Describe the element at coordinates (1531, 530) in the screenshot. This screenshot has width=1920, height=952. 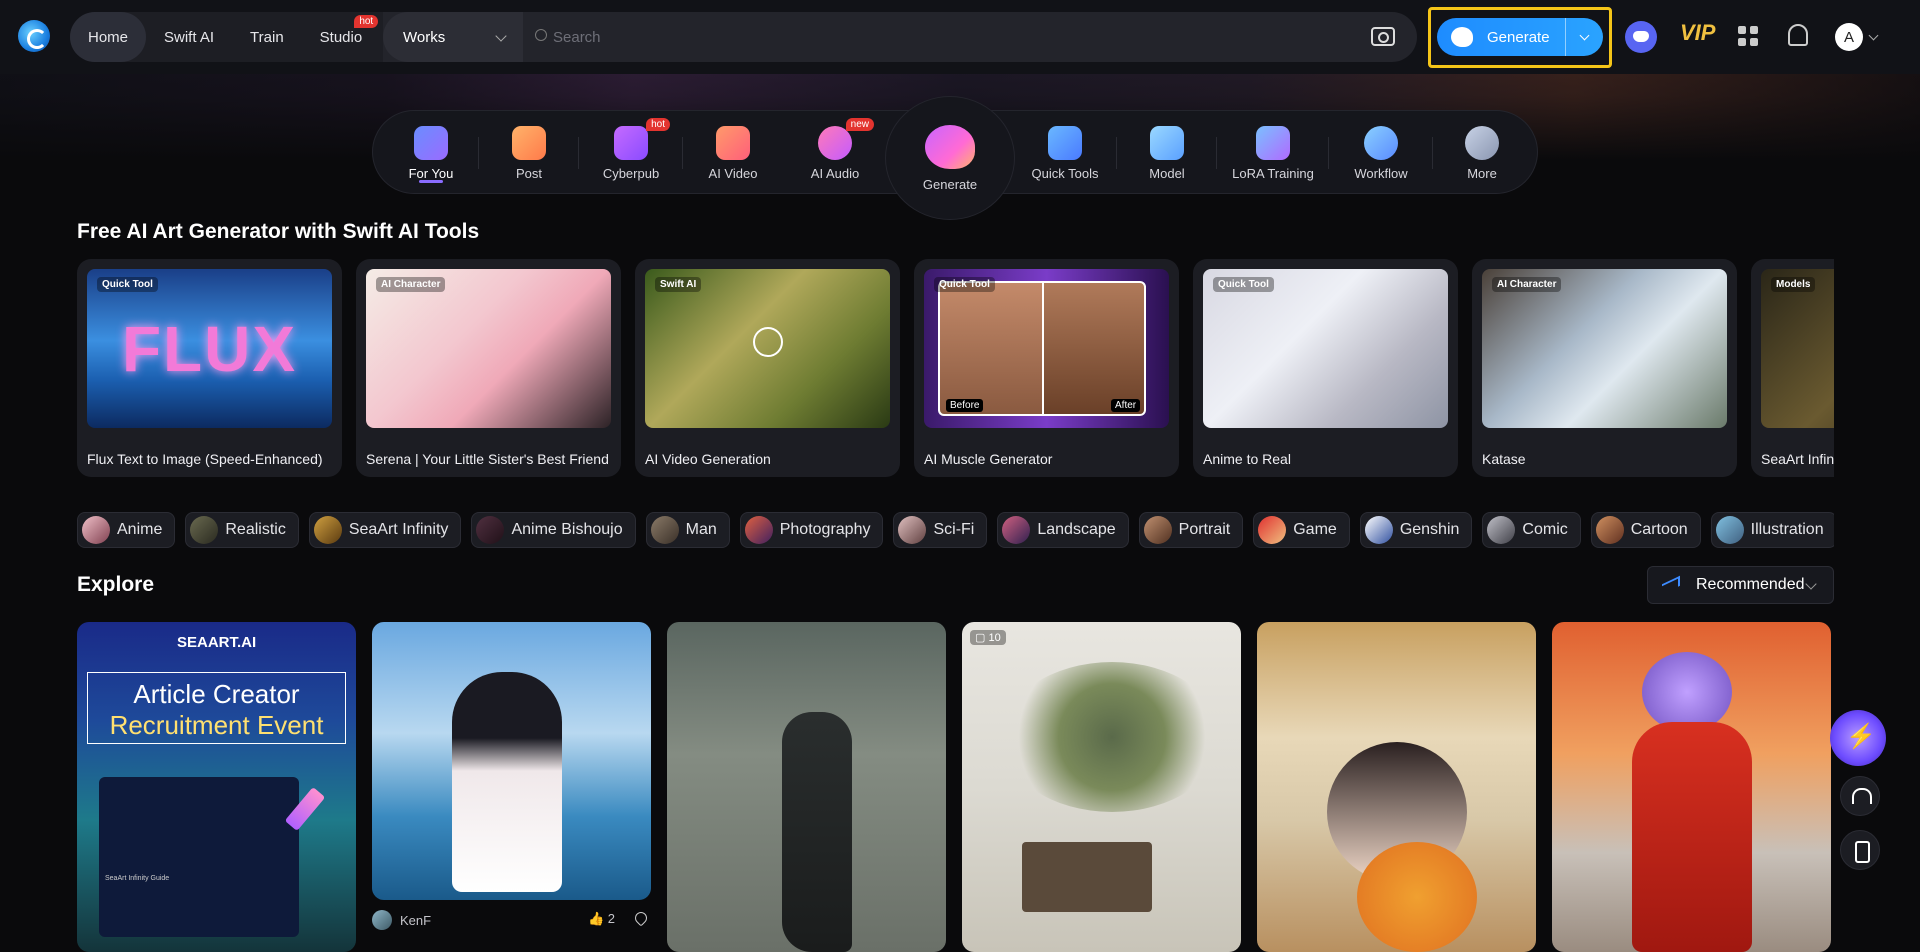
I see `chip-comic: Comic` at that location.